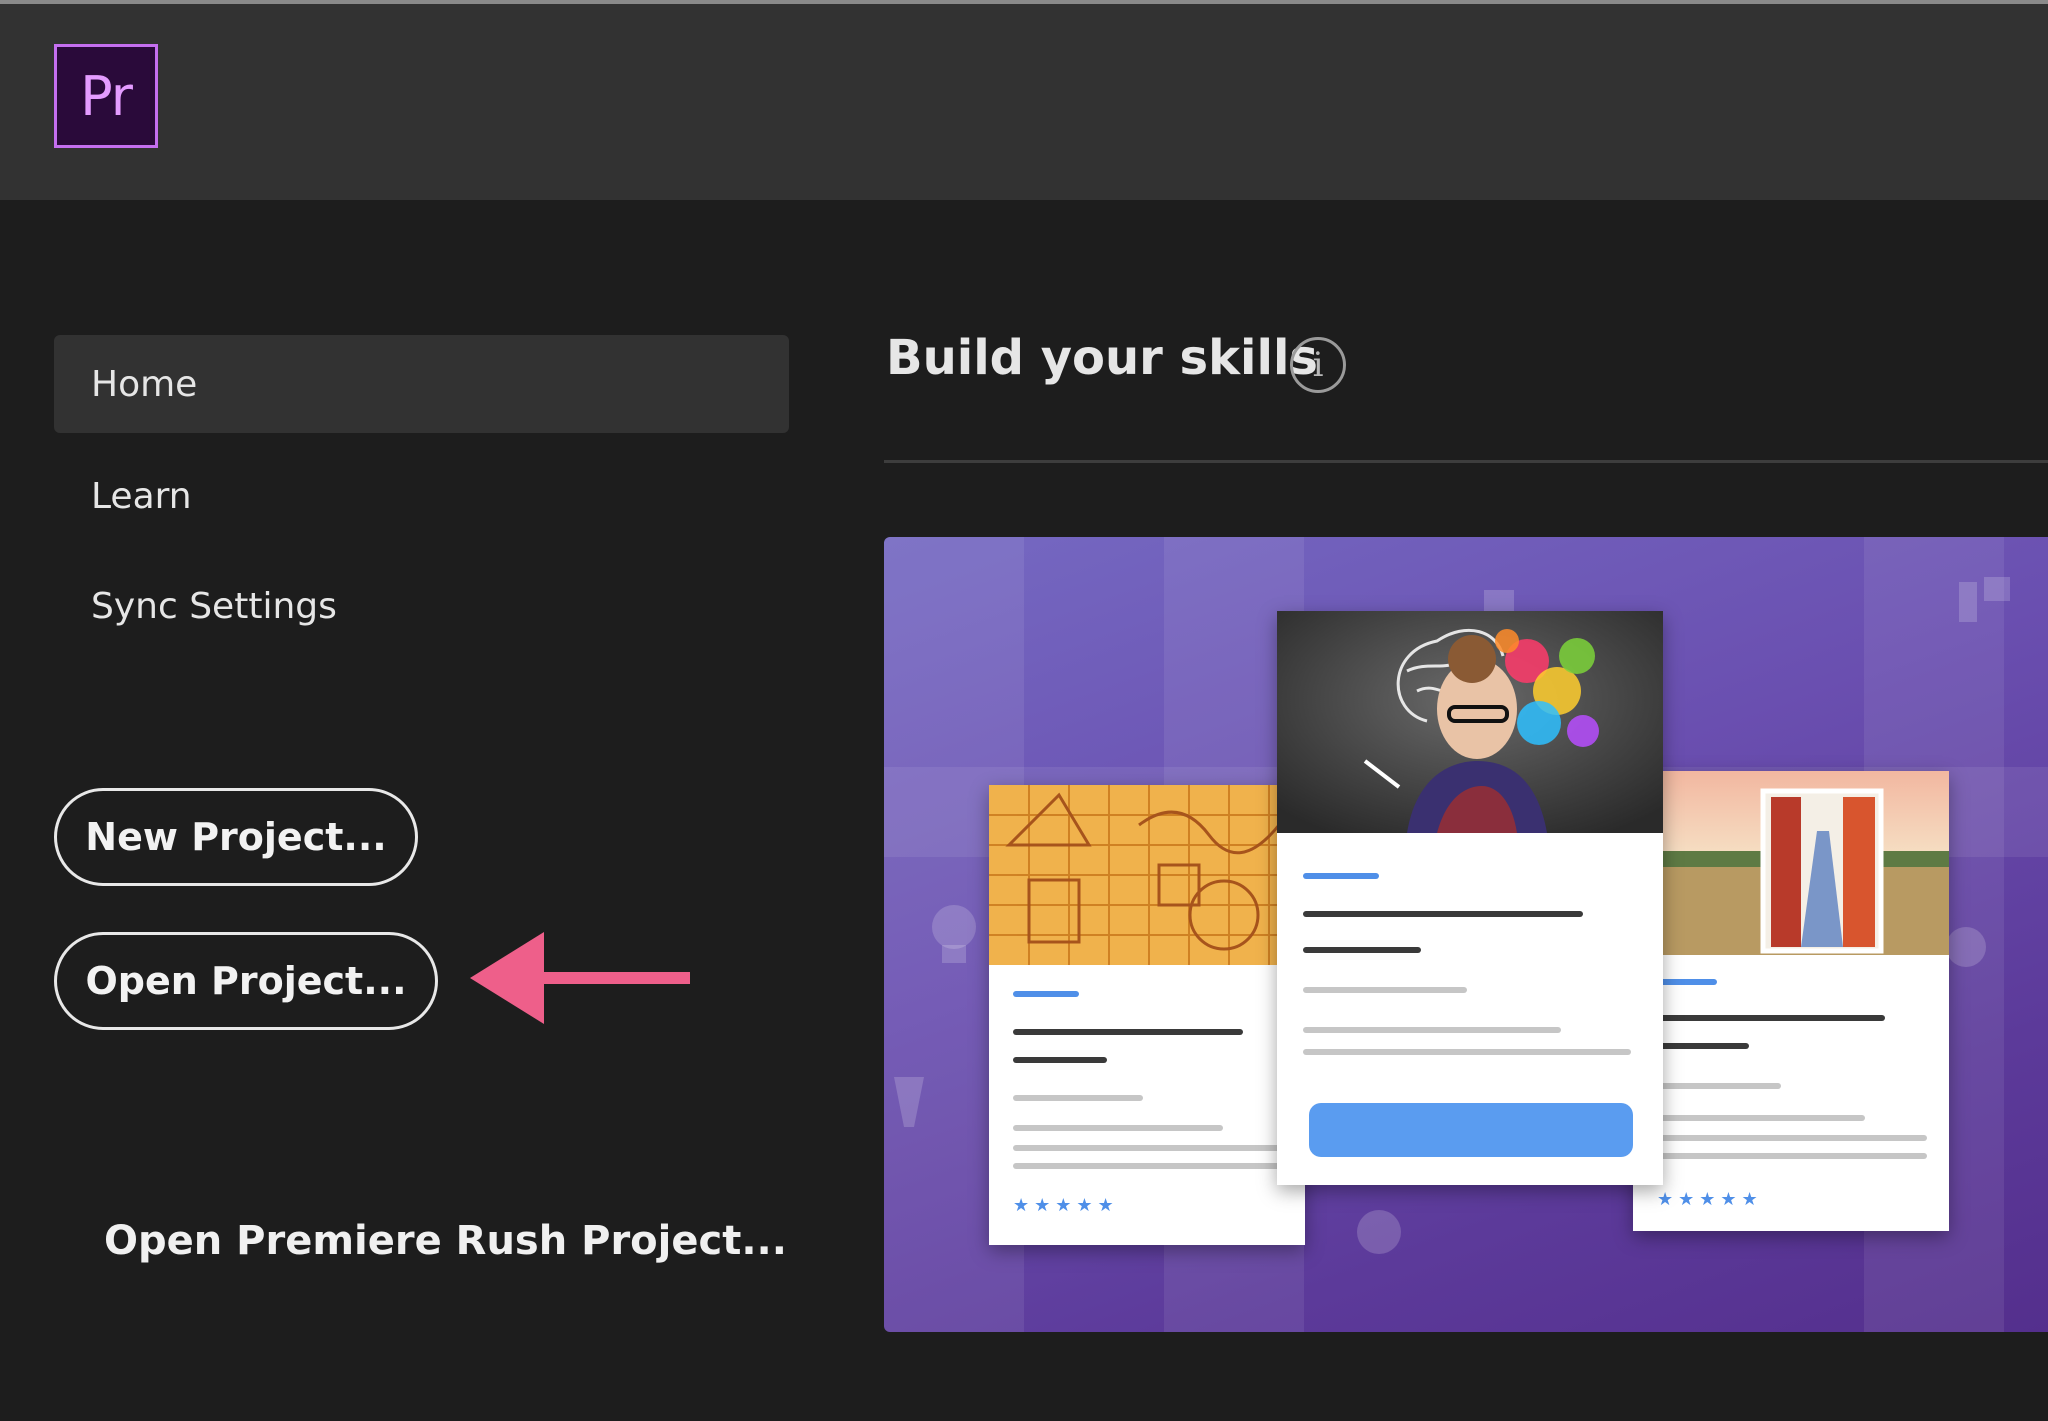  Describe the element at coordinates (1318, 365) in the screenshot. I see `info-icon: i` at that location.